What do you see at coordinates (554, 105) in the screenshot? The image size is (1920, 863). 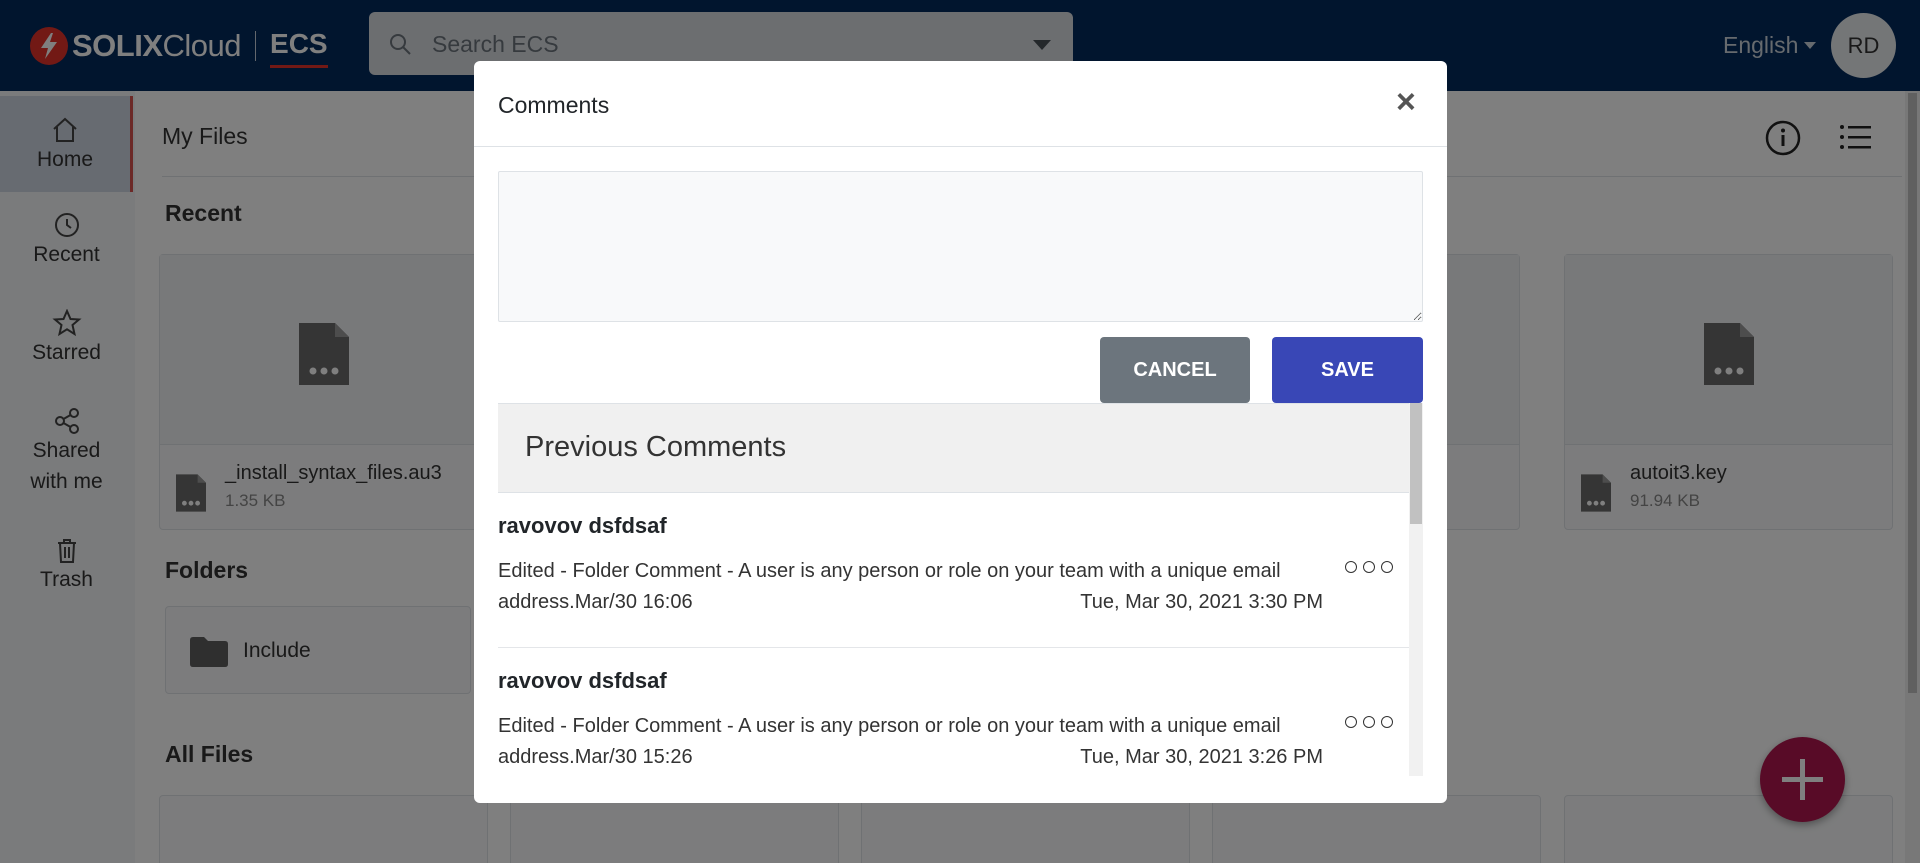 I see `modal-title: Comments` at bounding box center [554, 105].